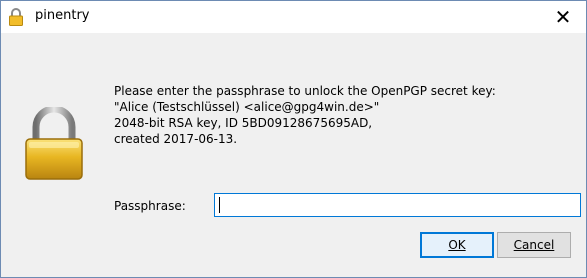 This screenshot has height=278, width=587. I want to click on prompt-line: 2048-bit RSA key, ID 5BD09128675695AD,, so click(243, 123).